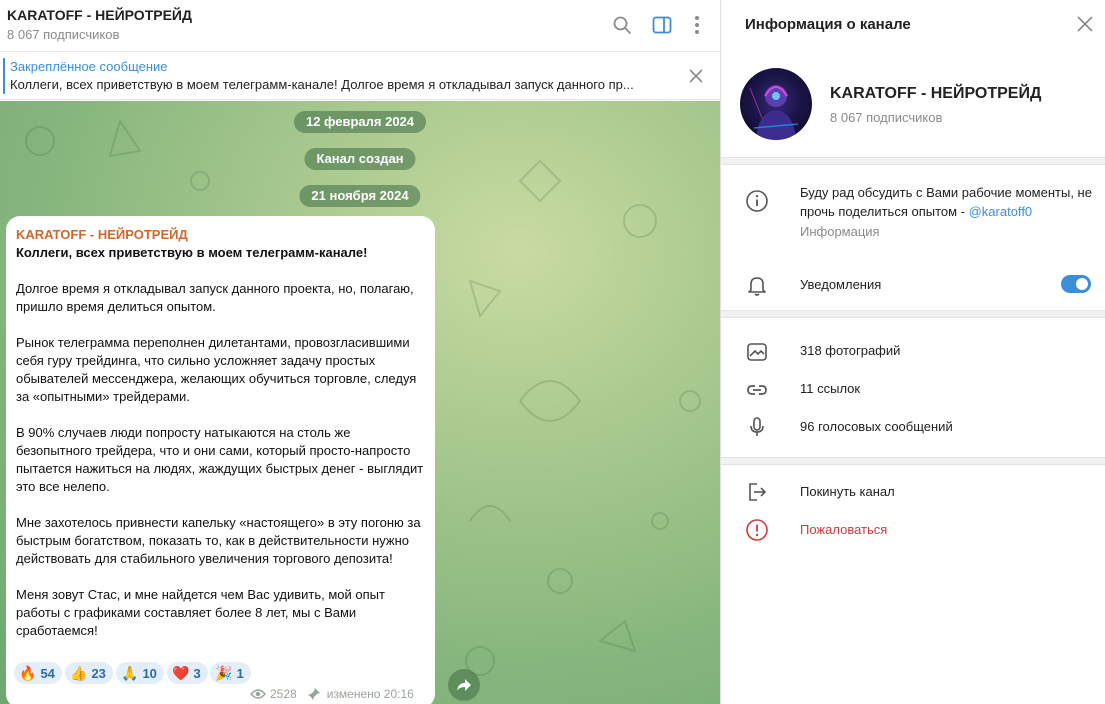 Image resolution: width=1105 pixels, height=704 pixels. I want to click on message-author: KARATOFF - НЕЙРОТРЕЙД, so click(102, 234).